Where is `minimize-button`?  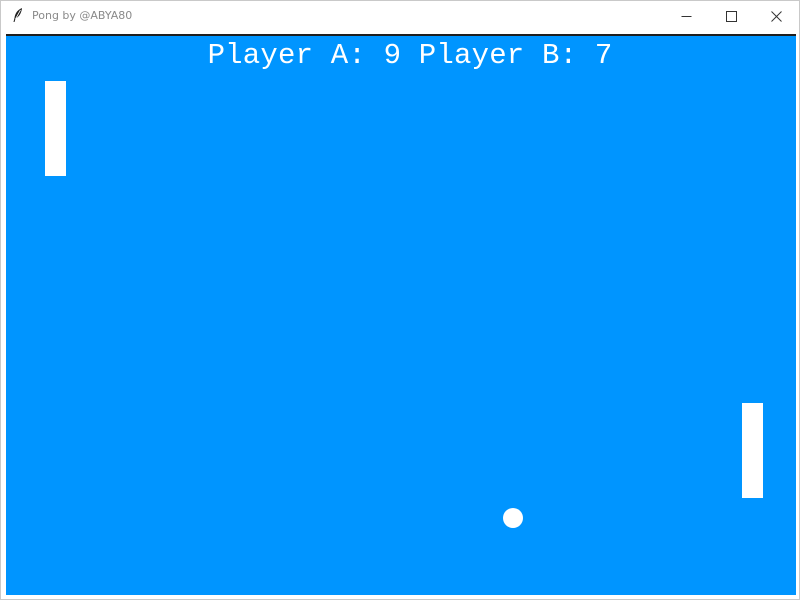
minimize-button is located at coordinates (686, 16).